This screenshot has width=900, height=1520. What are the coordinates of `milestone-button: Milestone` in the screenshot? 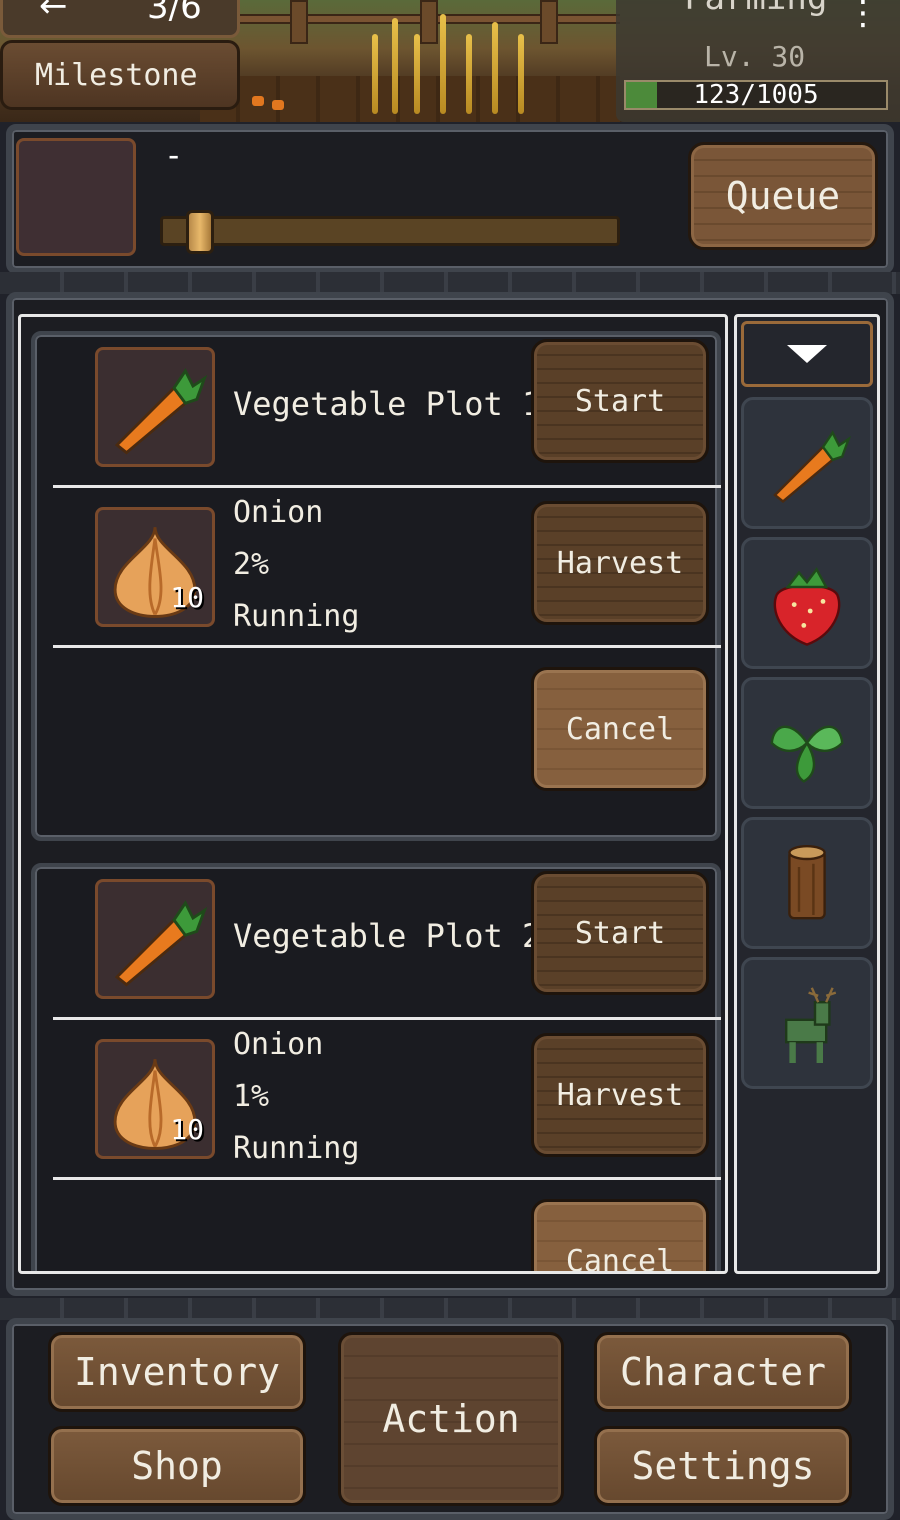 It's located at (120, 75).